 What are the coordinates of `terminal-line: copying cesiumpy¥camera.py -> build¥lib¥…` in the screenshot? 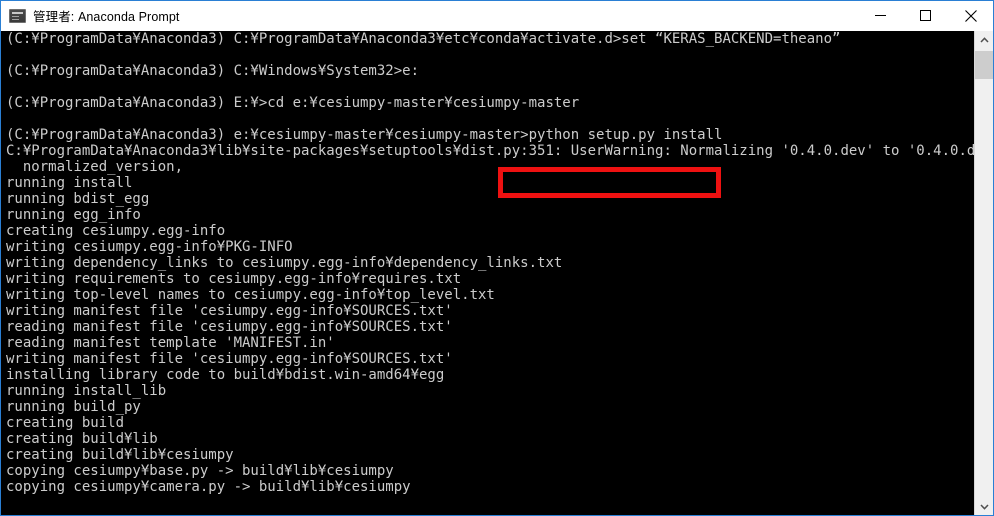 It's located at (208, 487).